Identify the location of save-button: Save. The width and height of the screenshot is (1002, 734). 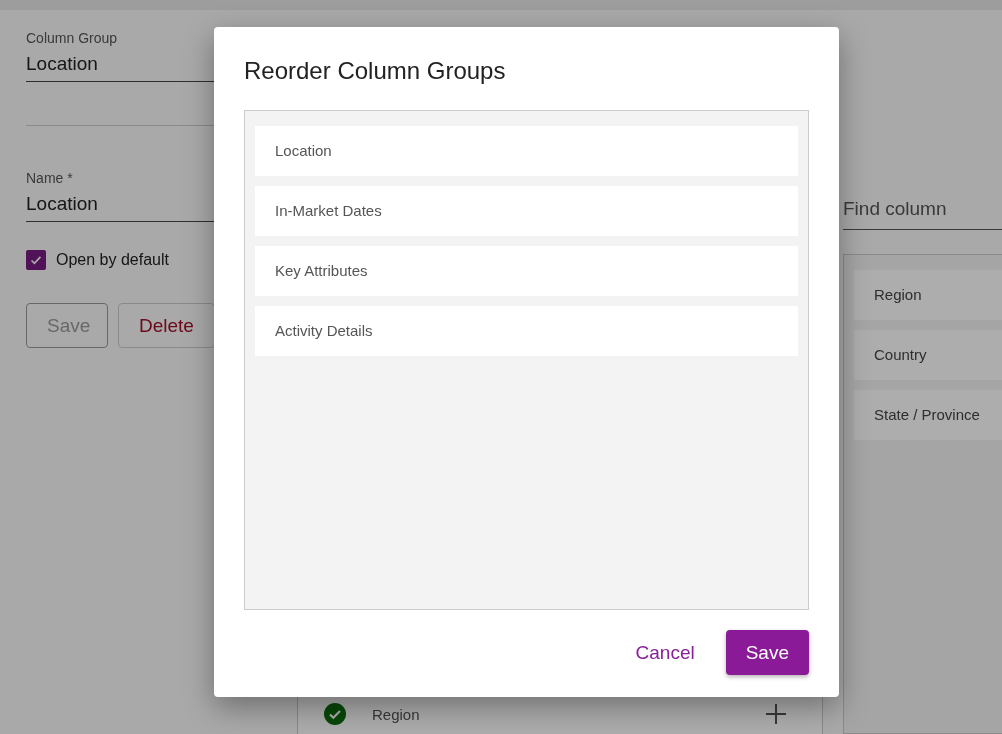
(767, 652).